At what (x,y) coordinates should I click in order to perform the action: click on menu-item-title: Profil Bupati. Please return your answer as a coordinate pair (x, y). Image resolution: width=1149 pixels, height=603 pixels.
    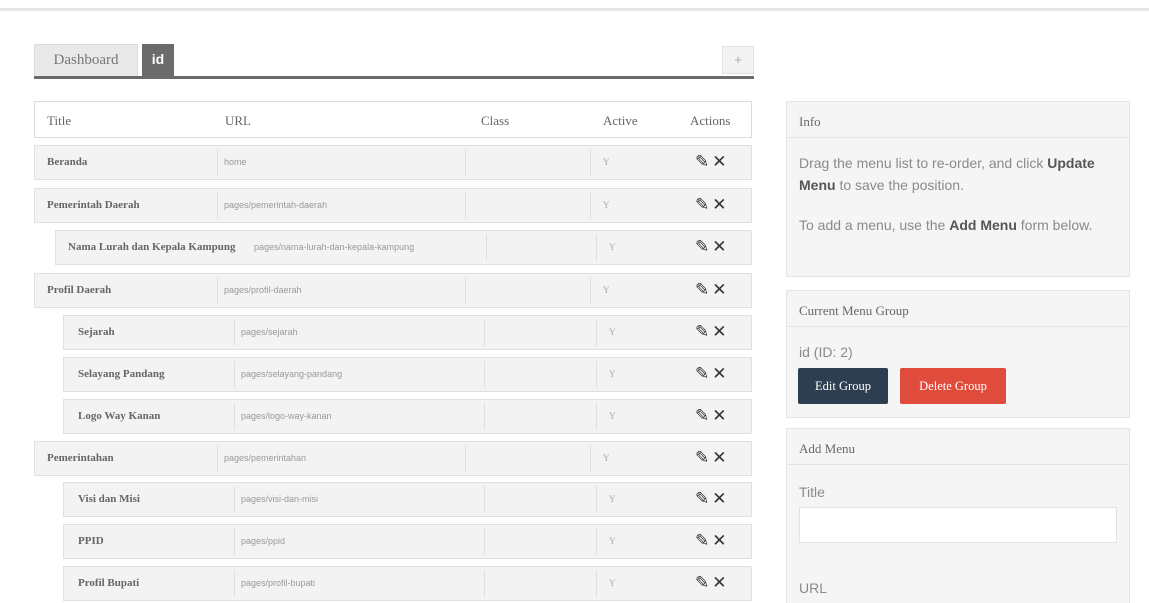
    Looking at the image, I should click on (109, 583).